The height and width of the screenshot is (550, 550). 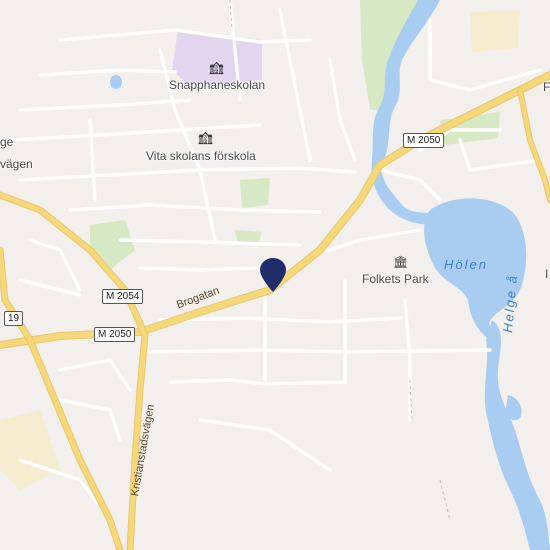 I want to click on edge-label: I, so click(x=547, y=274).